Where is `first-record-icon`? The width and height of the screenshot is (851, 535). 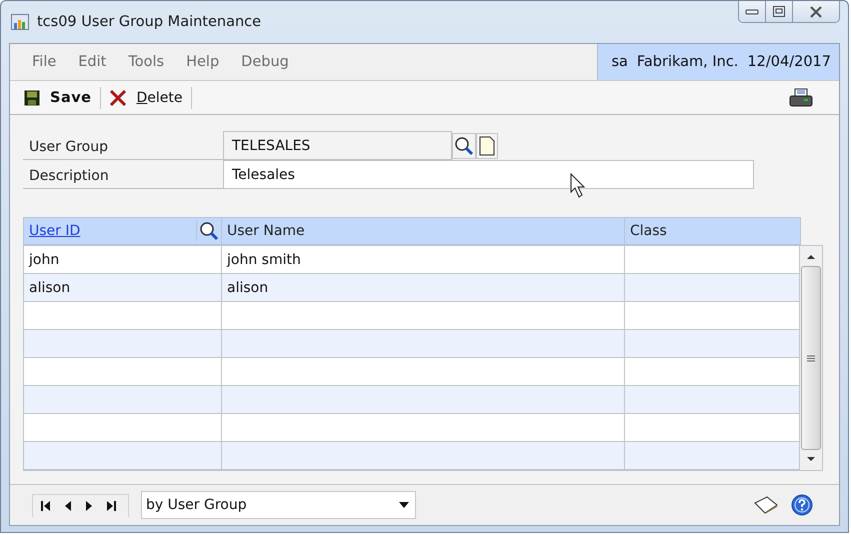 first-record-icon is located at coordinates (46, 505).